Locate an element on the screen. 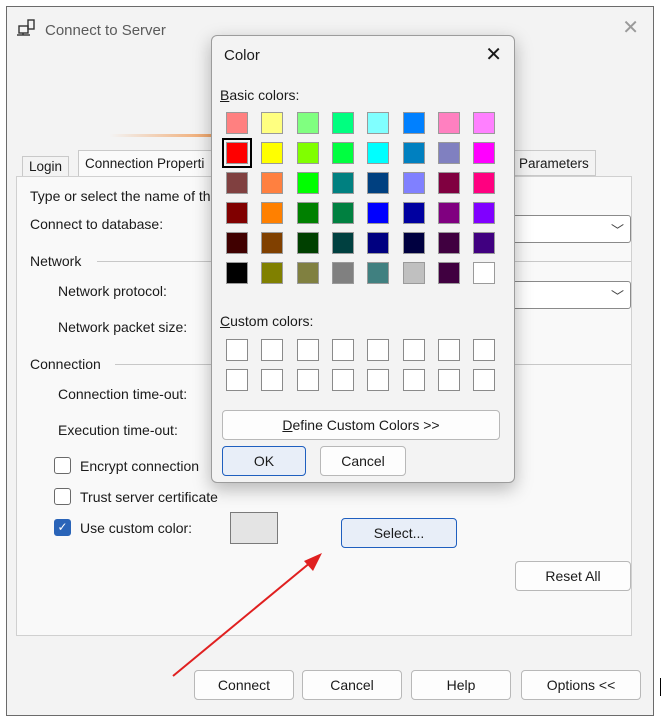 This screenshot has height=721, width=661. basic-colors-label: Basic colors: is located at coordinates (260, 95).